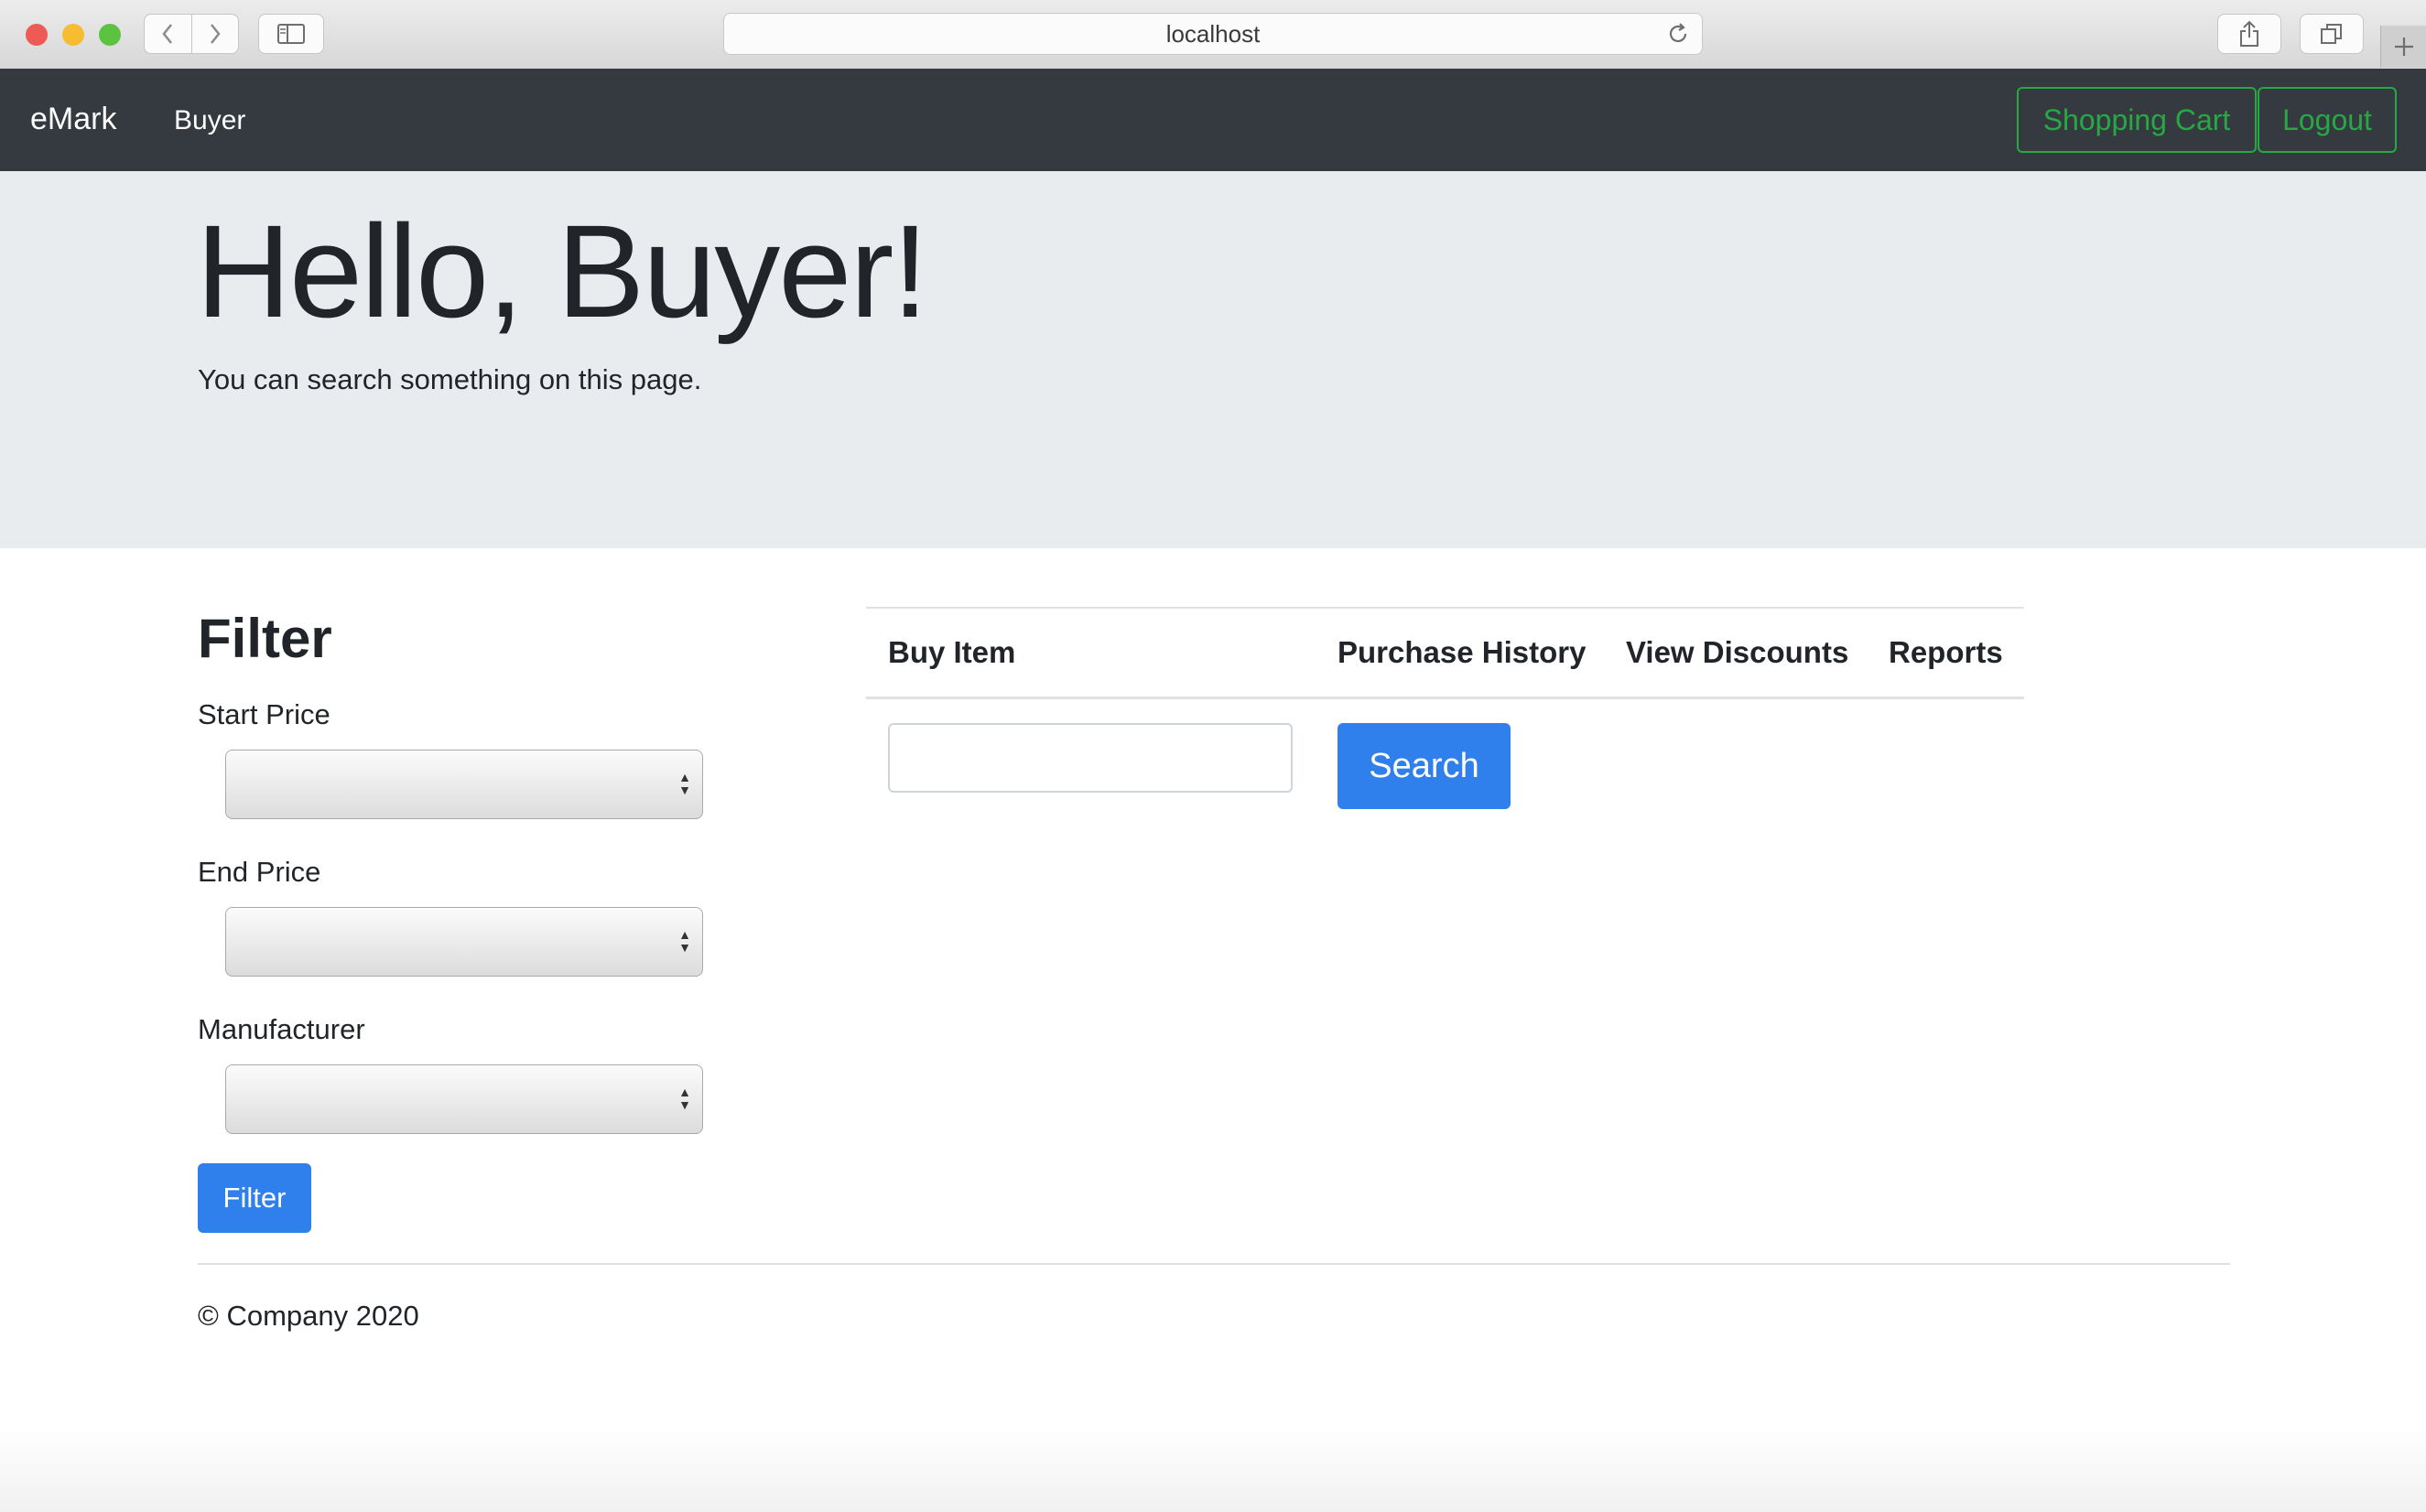 The width and height of the screenshot is (2426, 1512). Describe the element at coordinates (464, 784) in the screenshot. I see `start-price-select: ▲ ▼` at that location.